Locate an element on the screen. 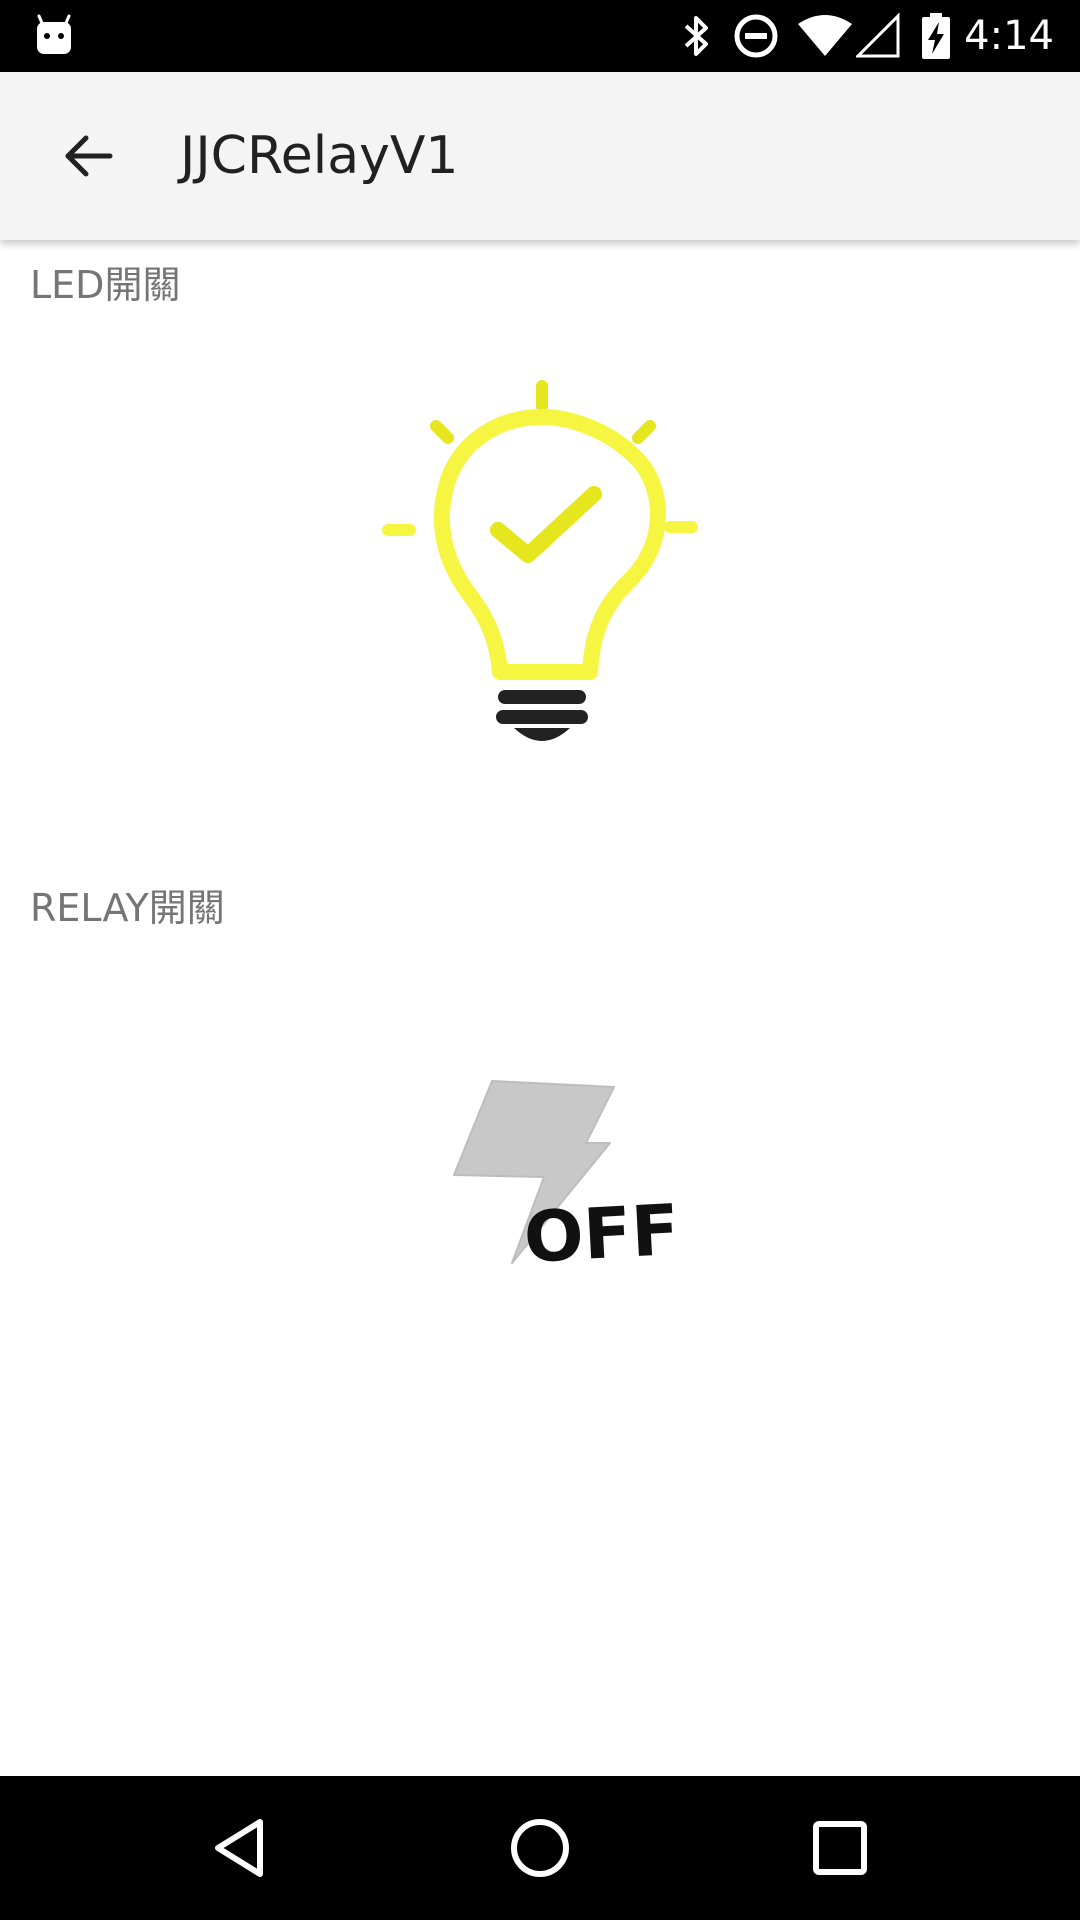 This screenshot has width=1080, height=1920. arrow-back-icon is located at coordinates (89, 156).